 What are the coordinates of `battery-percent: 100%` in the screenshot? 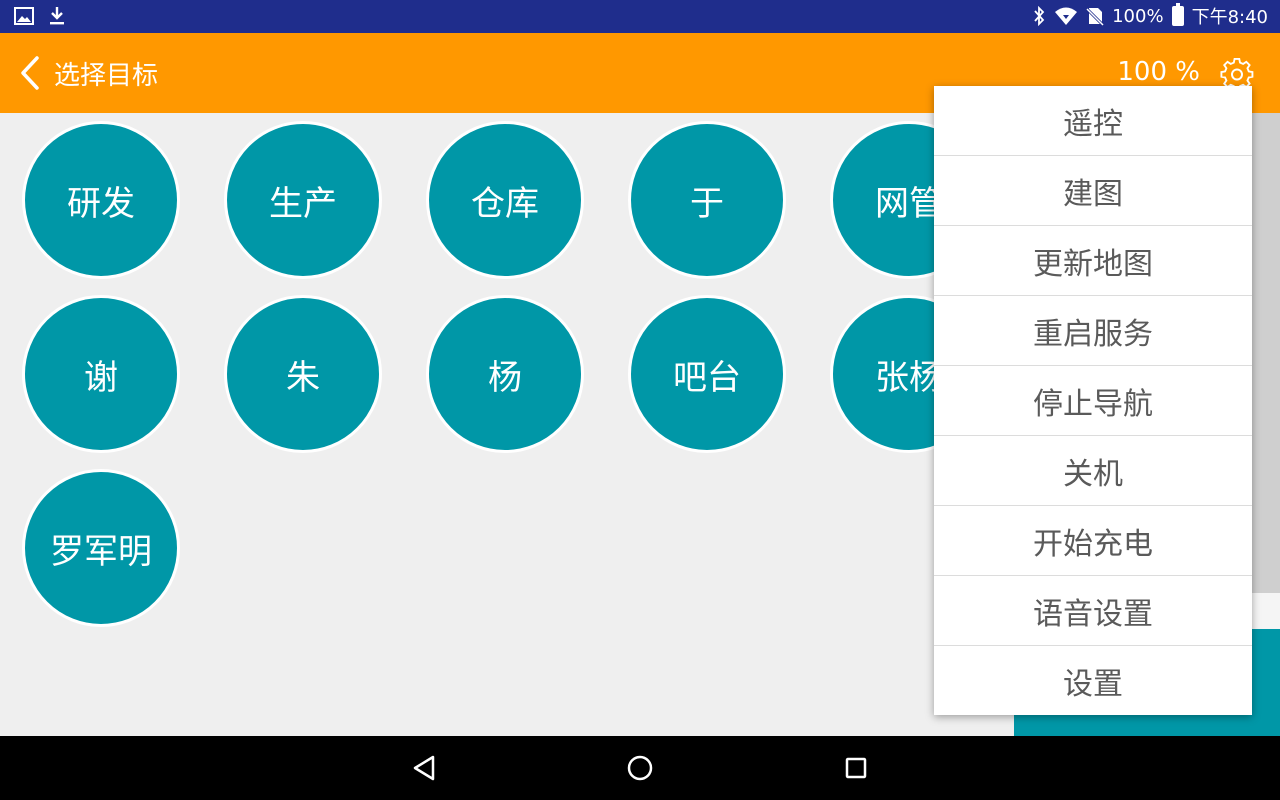 It's located at (1138, 16).